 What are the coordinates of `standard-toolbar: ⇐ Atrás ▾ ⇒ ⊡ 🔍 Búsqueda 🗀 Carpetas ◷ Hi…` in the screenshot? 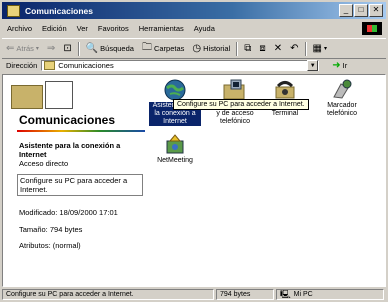 It's located at (194, 48).